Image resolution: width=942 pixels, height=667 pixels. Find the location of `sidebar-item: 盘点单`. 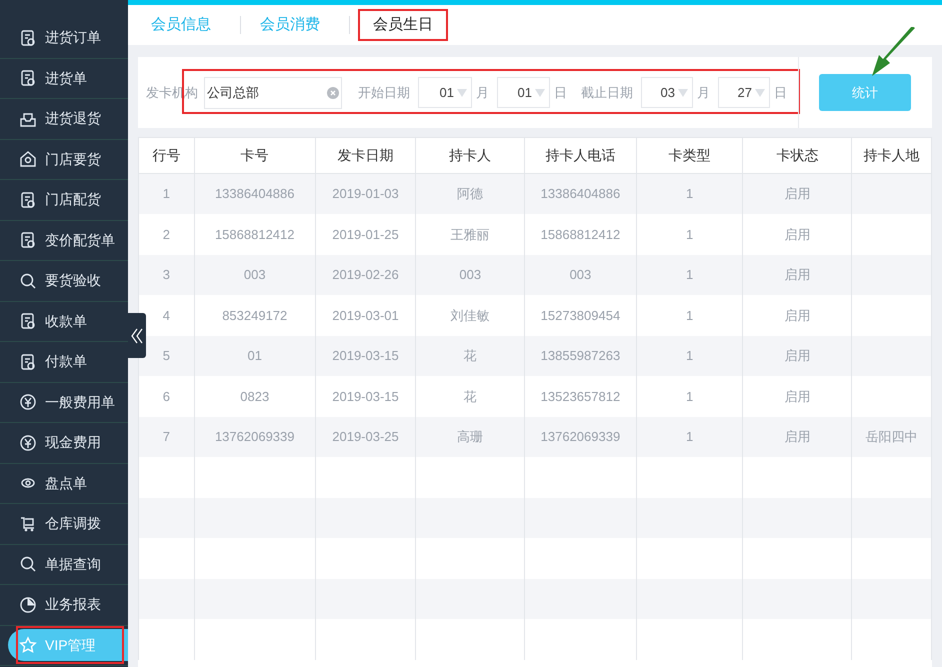

sidebar-item: 盘点单 is located at coordinates (64, 483).